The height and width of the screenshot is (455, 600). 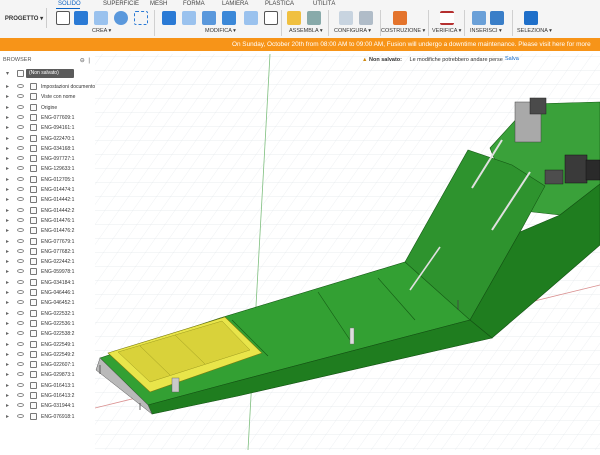 What do you see at coordinates (446, 31) in the screenshot?
I see `group-verifica: VERIFICA ▾` at bounding box center [446, 31].